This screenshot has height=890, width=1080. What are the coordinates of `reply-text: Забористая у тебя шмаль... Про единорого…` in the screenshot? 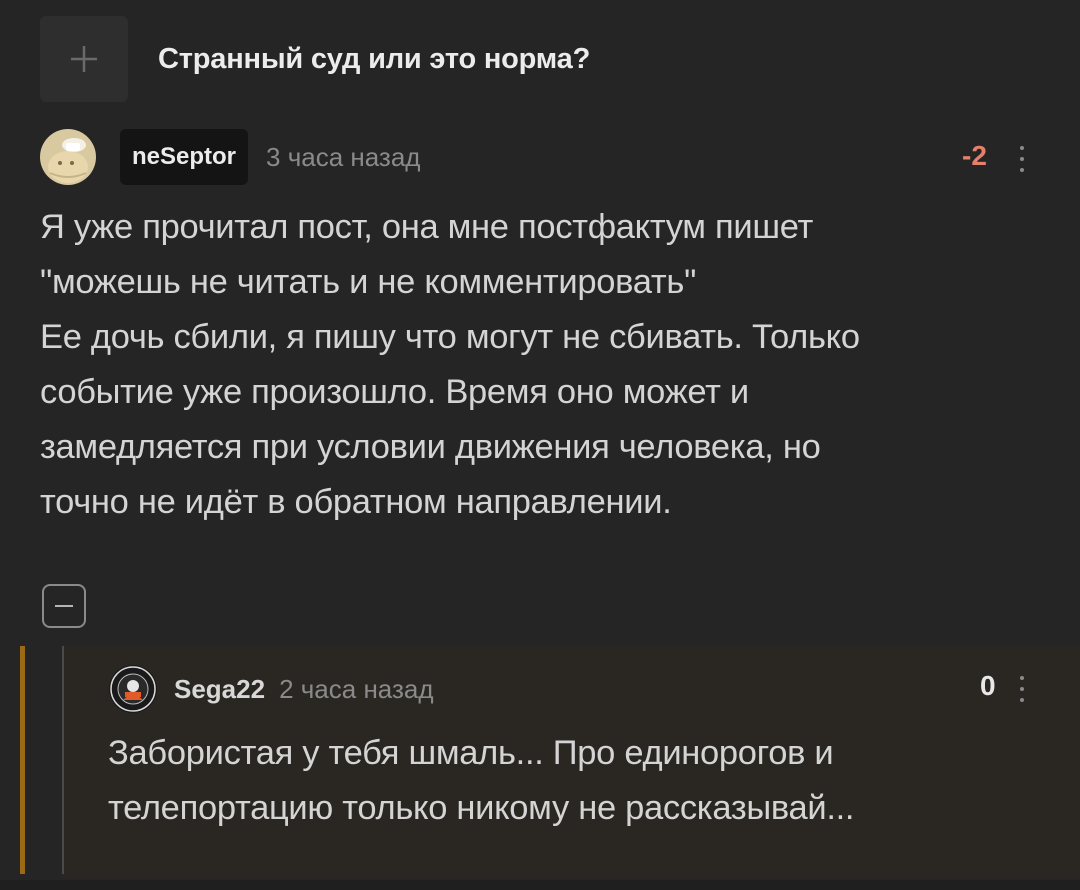 It's located at (481, 780).